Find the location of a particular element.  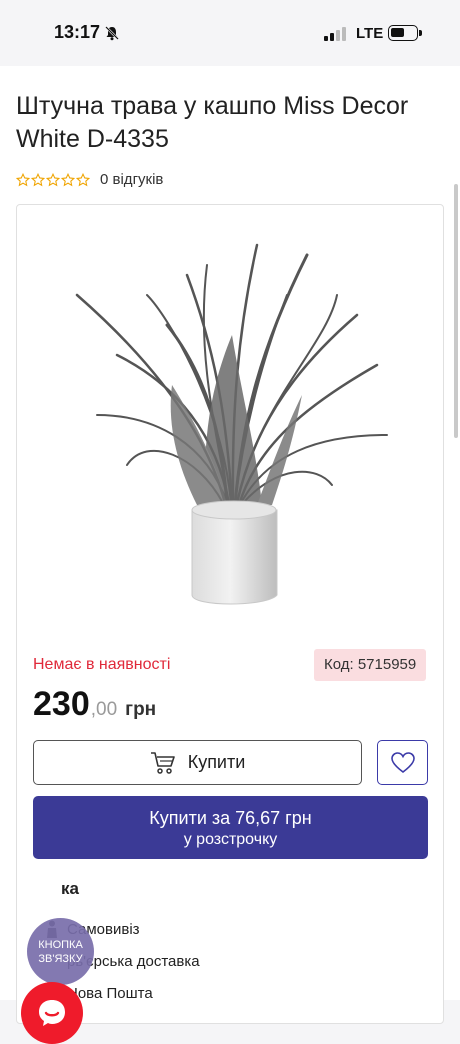

contact-label-line2: ЗВ'ЯЗКУ is located at coordinates (60, 958).